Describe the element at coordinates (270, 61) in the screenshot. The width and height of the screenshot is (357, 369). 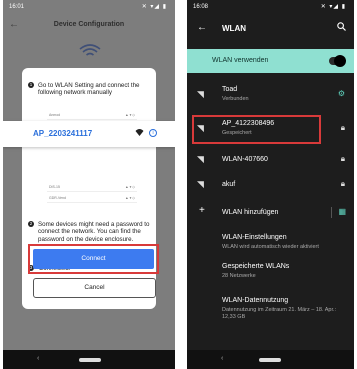
I see `wlan-toggle-row: WLAN verwenden` at that location.